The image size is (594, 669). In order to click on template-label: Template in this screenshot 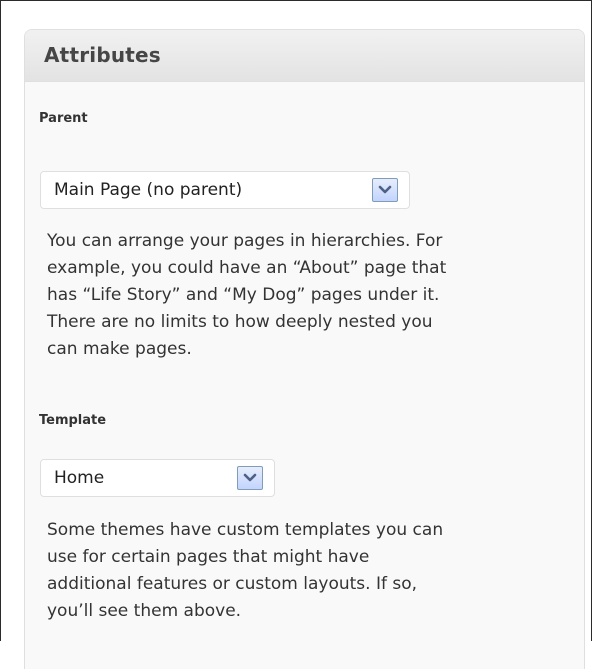, I will do `click(73, 420)`.